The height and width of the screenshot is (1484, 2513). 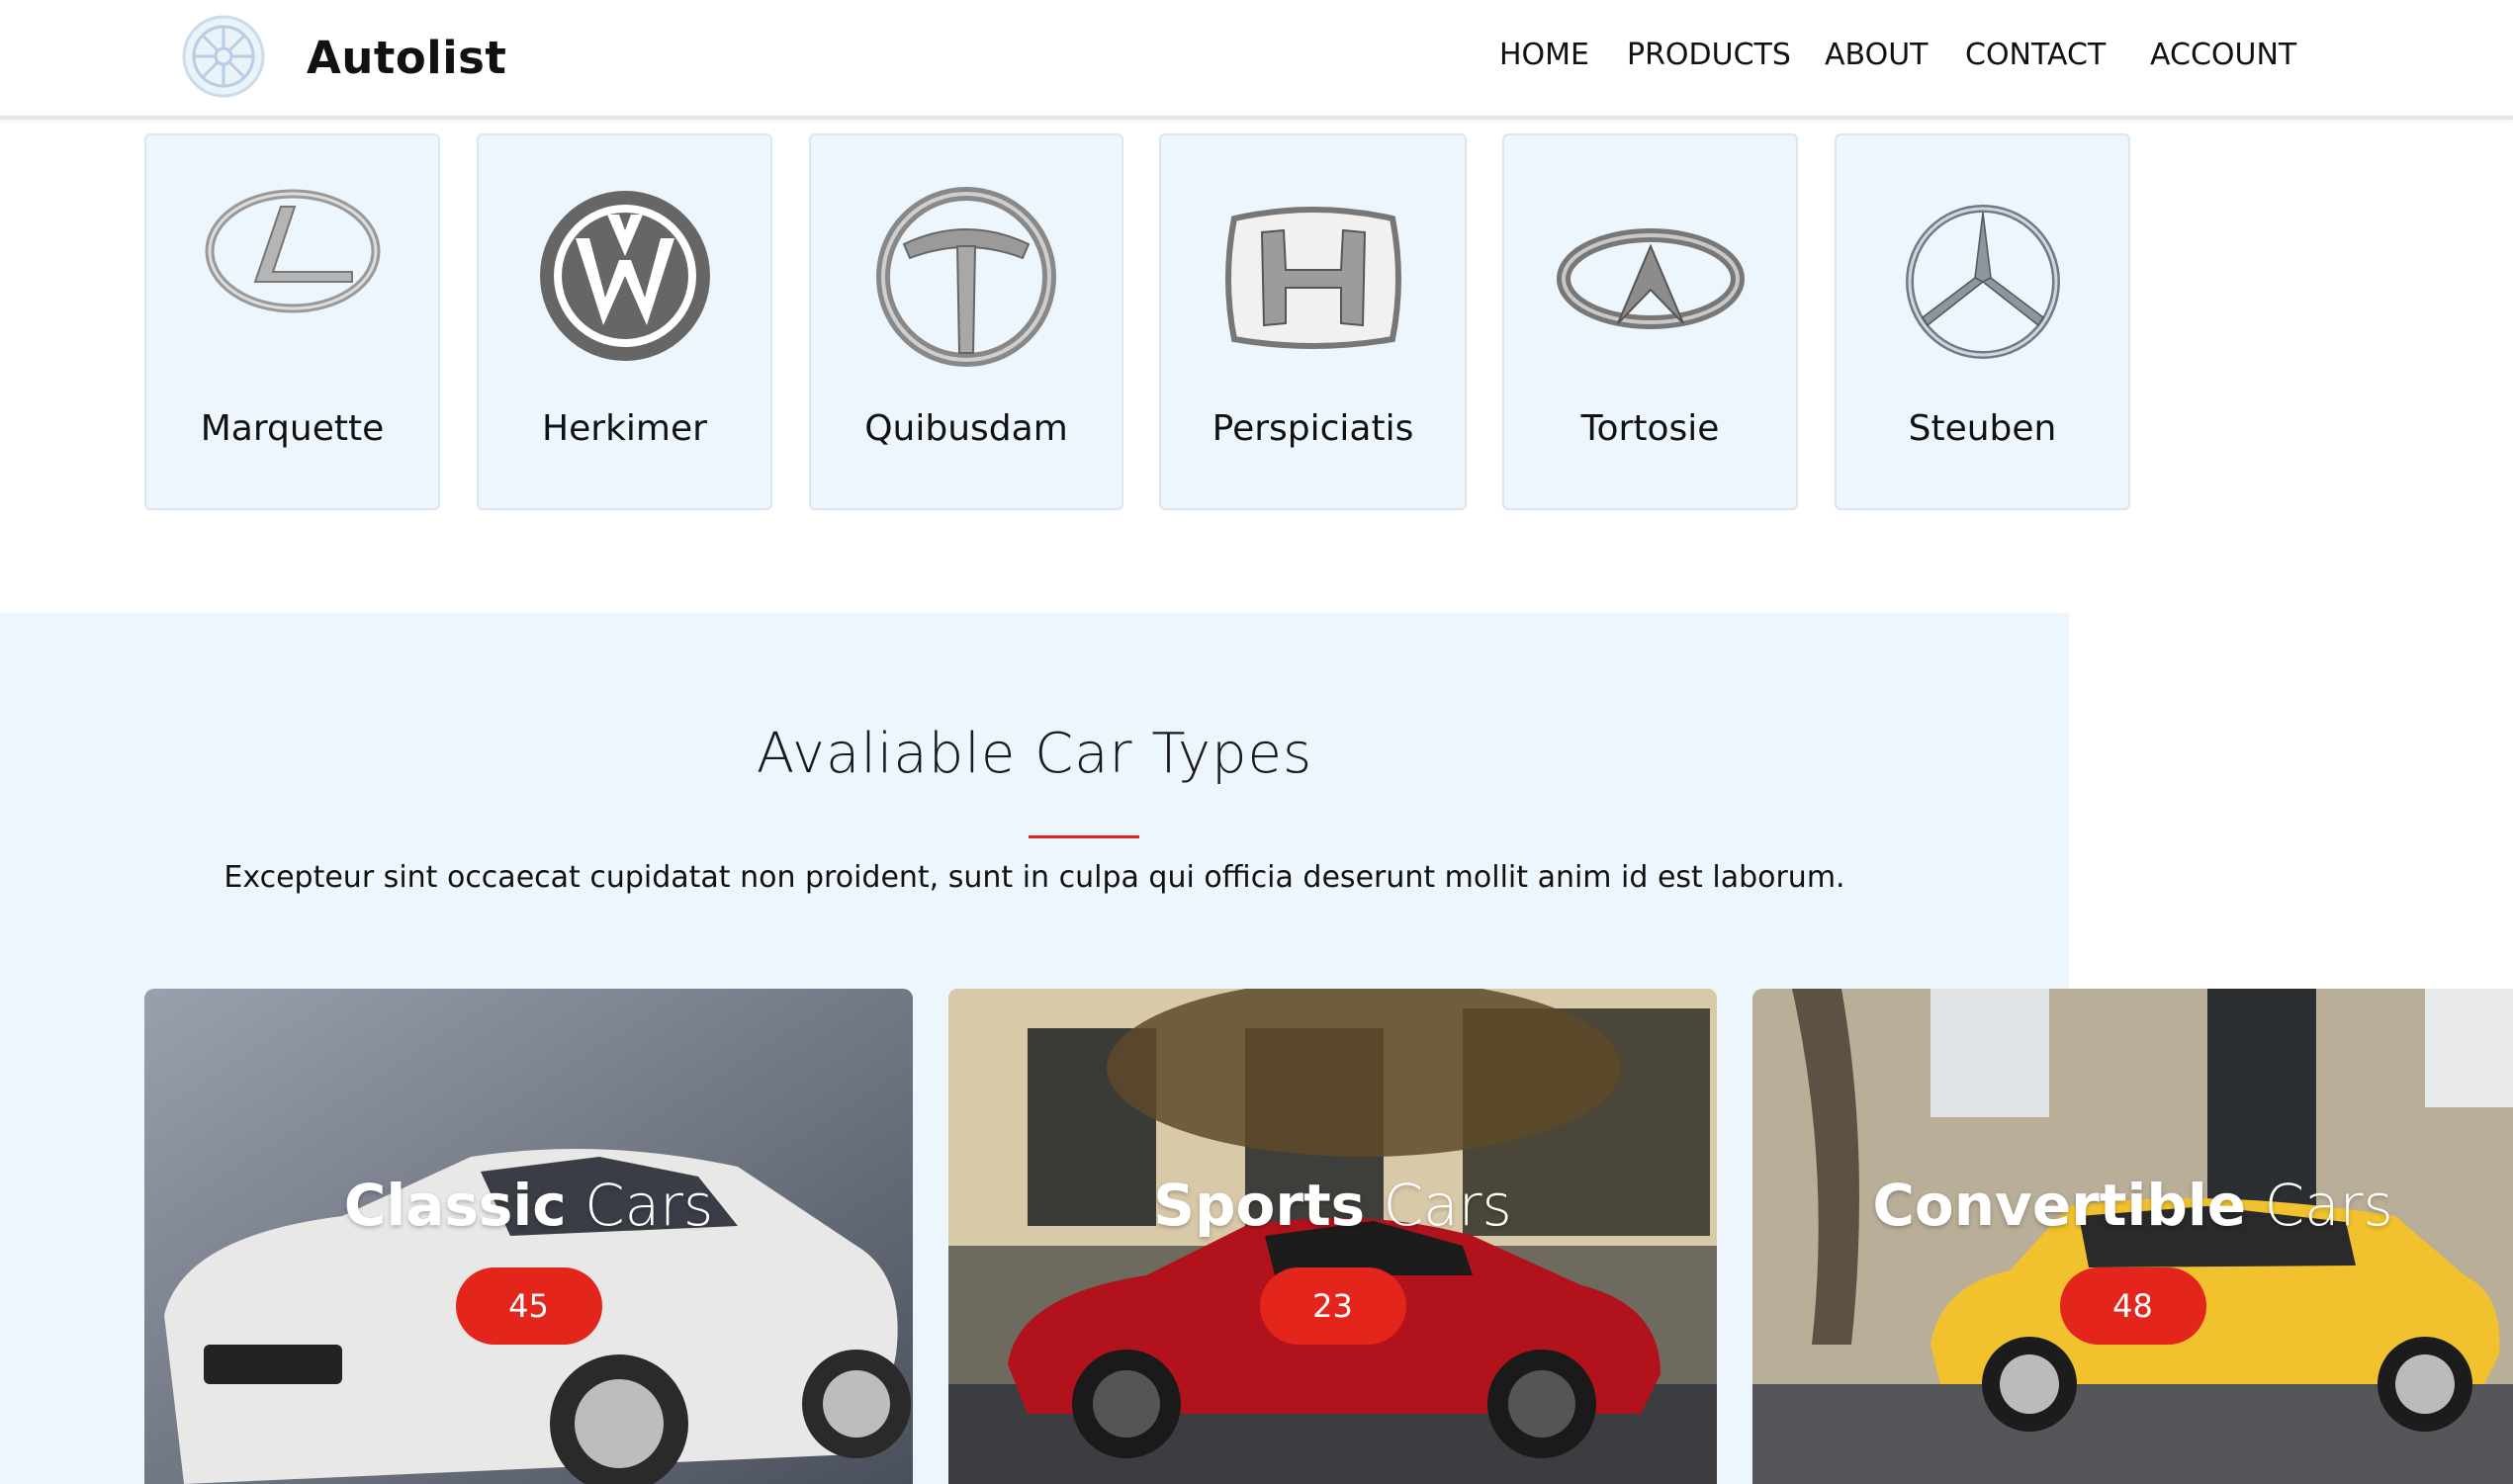 I want to click on car-type-card-convertible: Convertible Cars 48, so click(x=2133, y=1236).